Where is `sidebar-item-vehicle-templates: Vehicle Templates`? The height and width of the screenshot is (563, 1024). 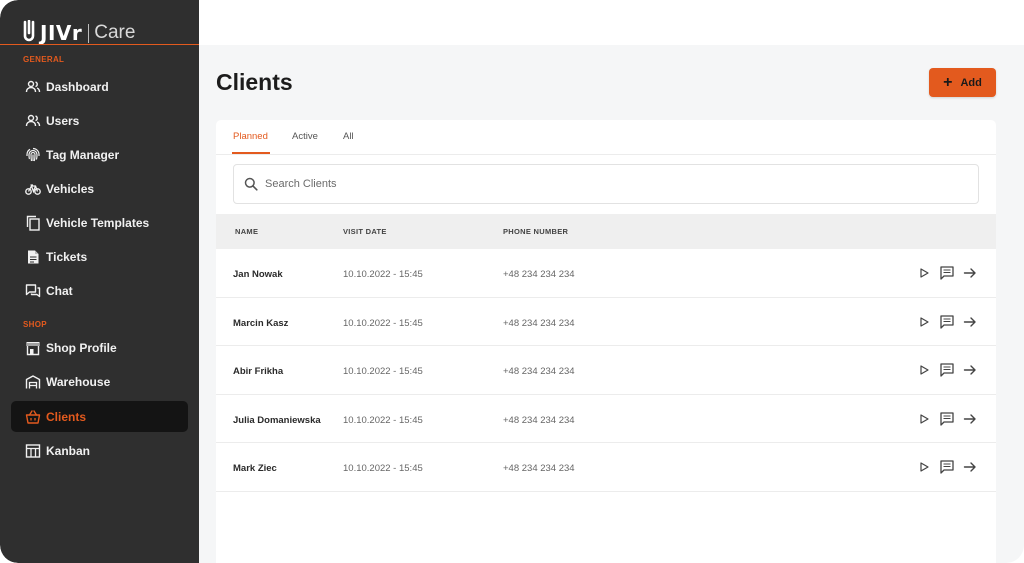
sidebar-item-vehicle-templates: Vehicle Templates is located at coordinates (99, 222).